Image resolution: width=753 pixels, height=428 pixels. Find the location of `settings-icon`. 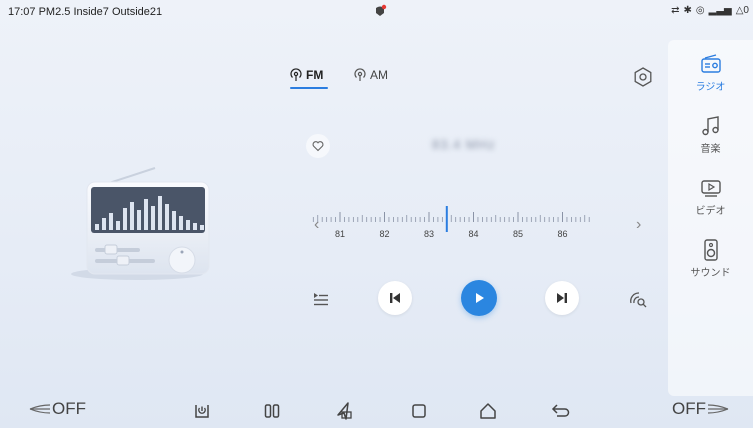

settings-icon is located at coordinates (643, 77).